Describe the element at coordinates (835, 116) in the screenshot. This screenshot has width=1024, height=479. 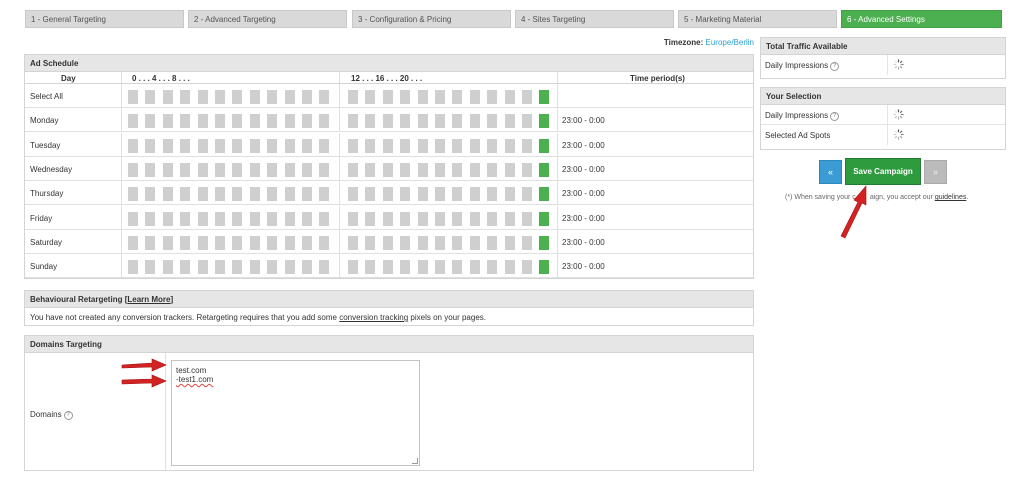
I see `question-icon: ?` at that location.